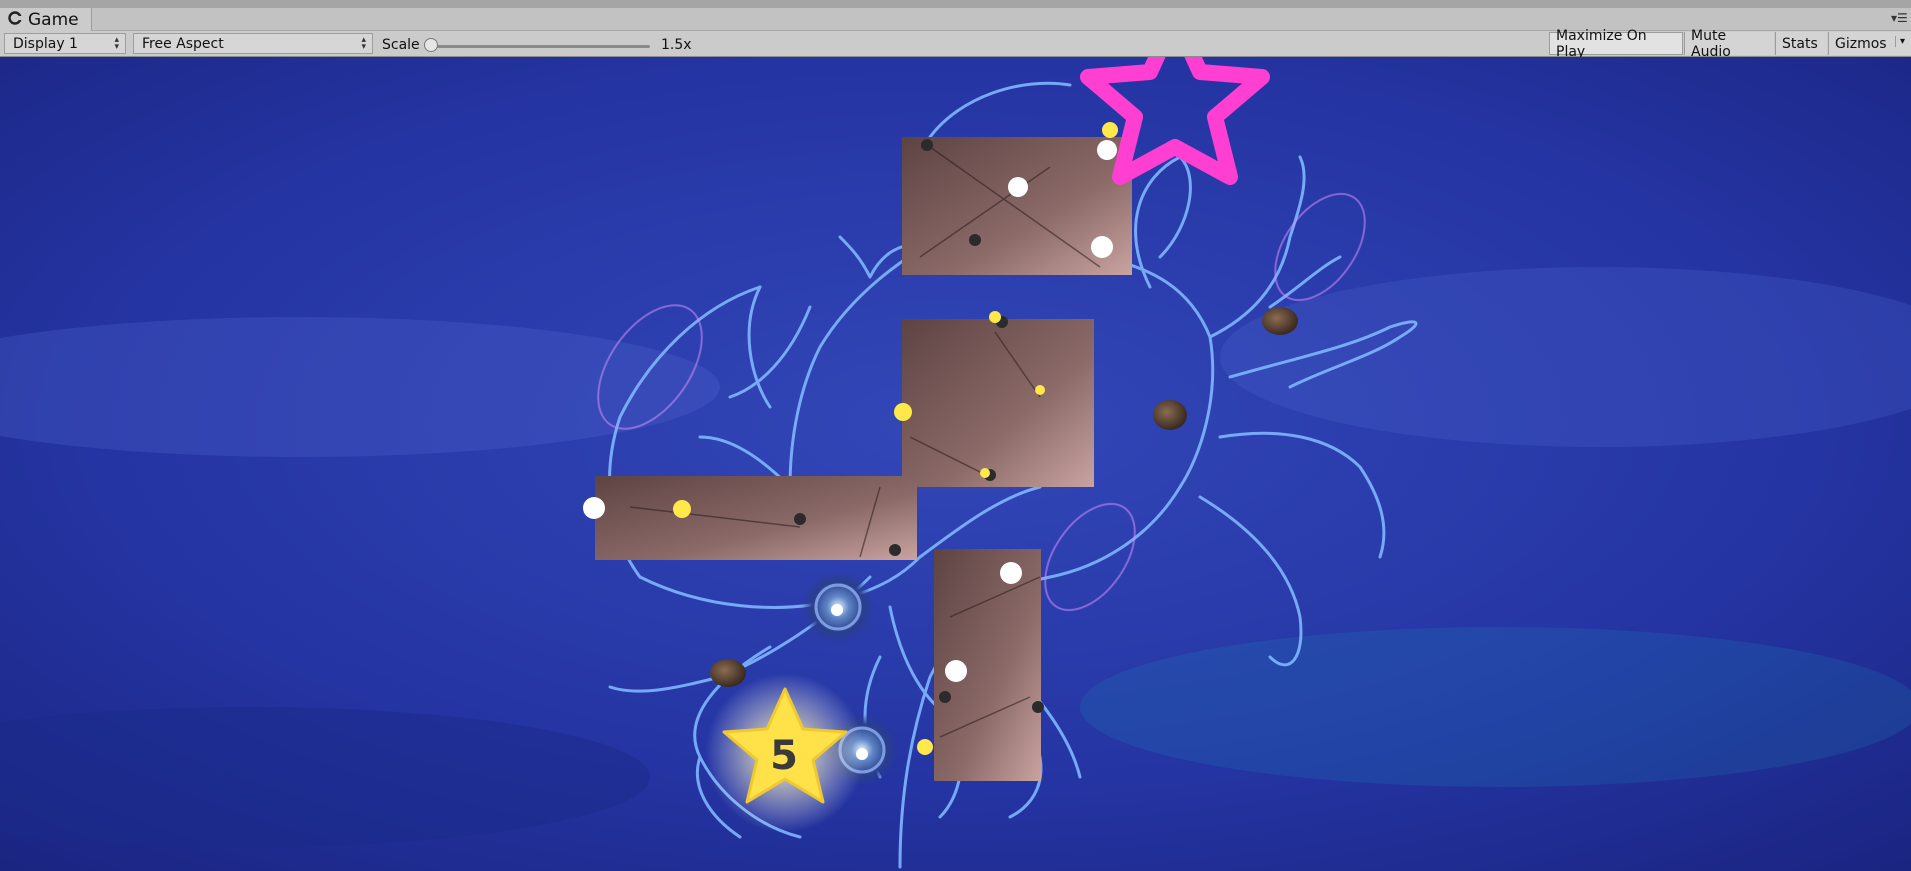  I want to click on gizmos-dropdown: Gizmos ▾, so click(1869, 43).